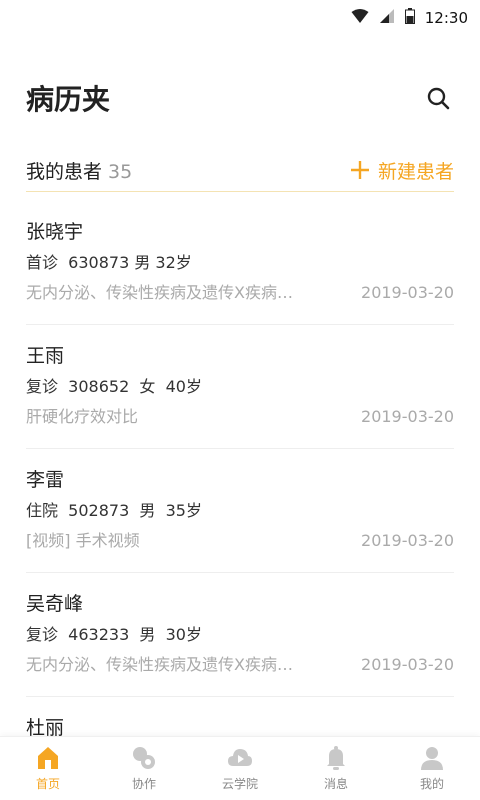 This screenshot has width=480, height=800. What do you see at coordinates (45, 727) in the screenshot?
I see `patient-name: 杜丽` at bounding box center [45, 727].